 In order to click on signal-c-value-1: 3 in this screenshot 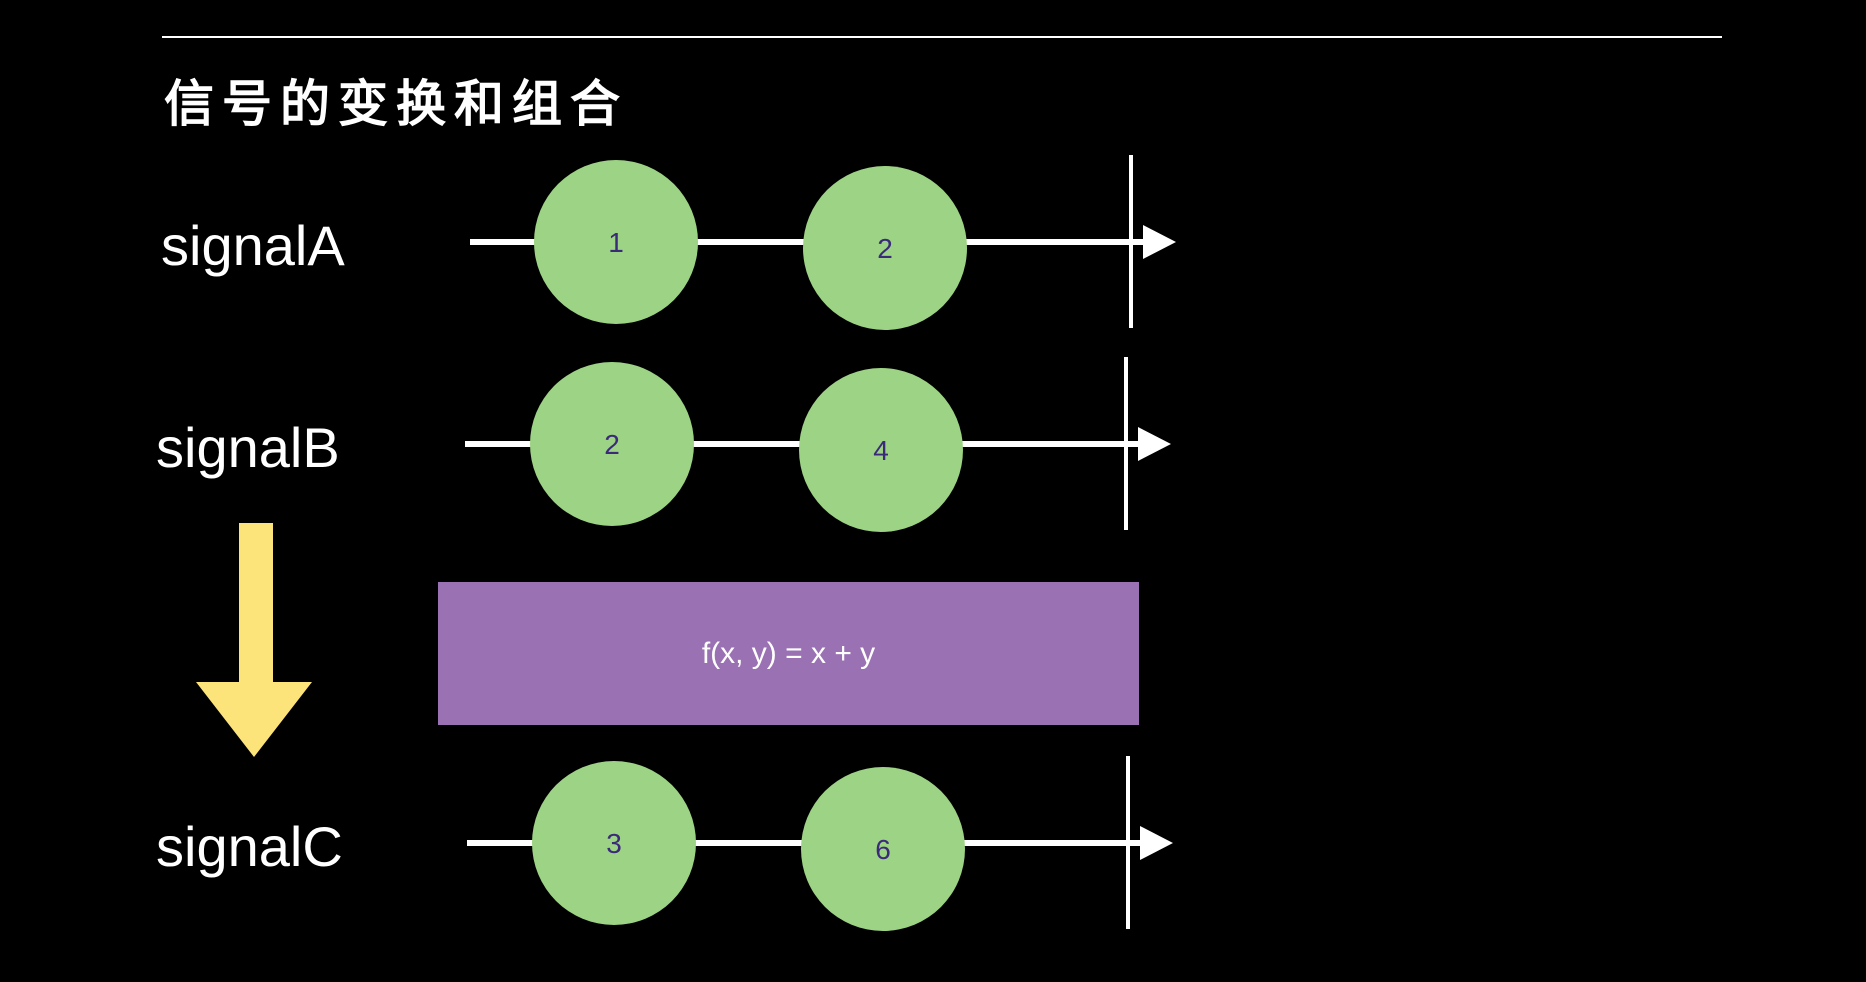, I will do `click(614, 843)`.